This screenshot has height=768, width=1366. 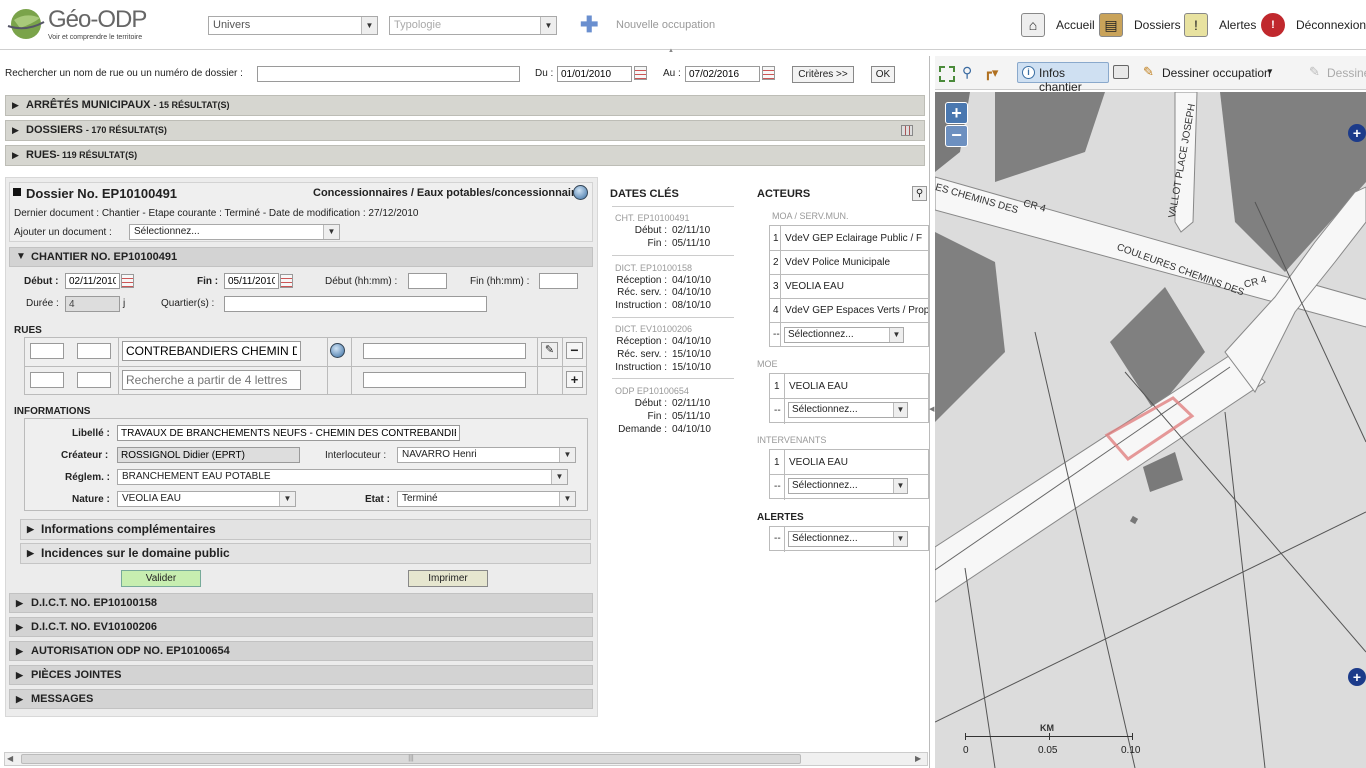 I want to click on scale-tick, so click(x=1049, y=736).